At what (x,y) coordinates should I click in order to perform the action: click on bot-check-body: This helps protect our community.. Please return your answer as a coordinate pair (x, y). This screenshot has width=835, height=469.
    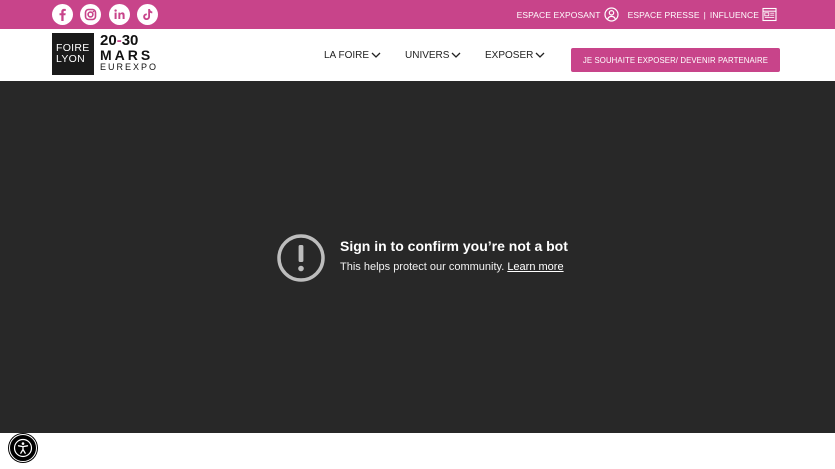
    Looking at the image, I should click on (422, 267).